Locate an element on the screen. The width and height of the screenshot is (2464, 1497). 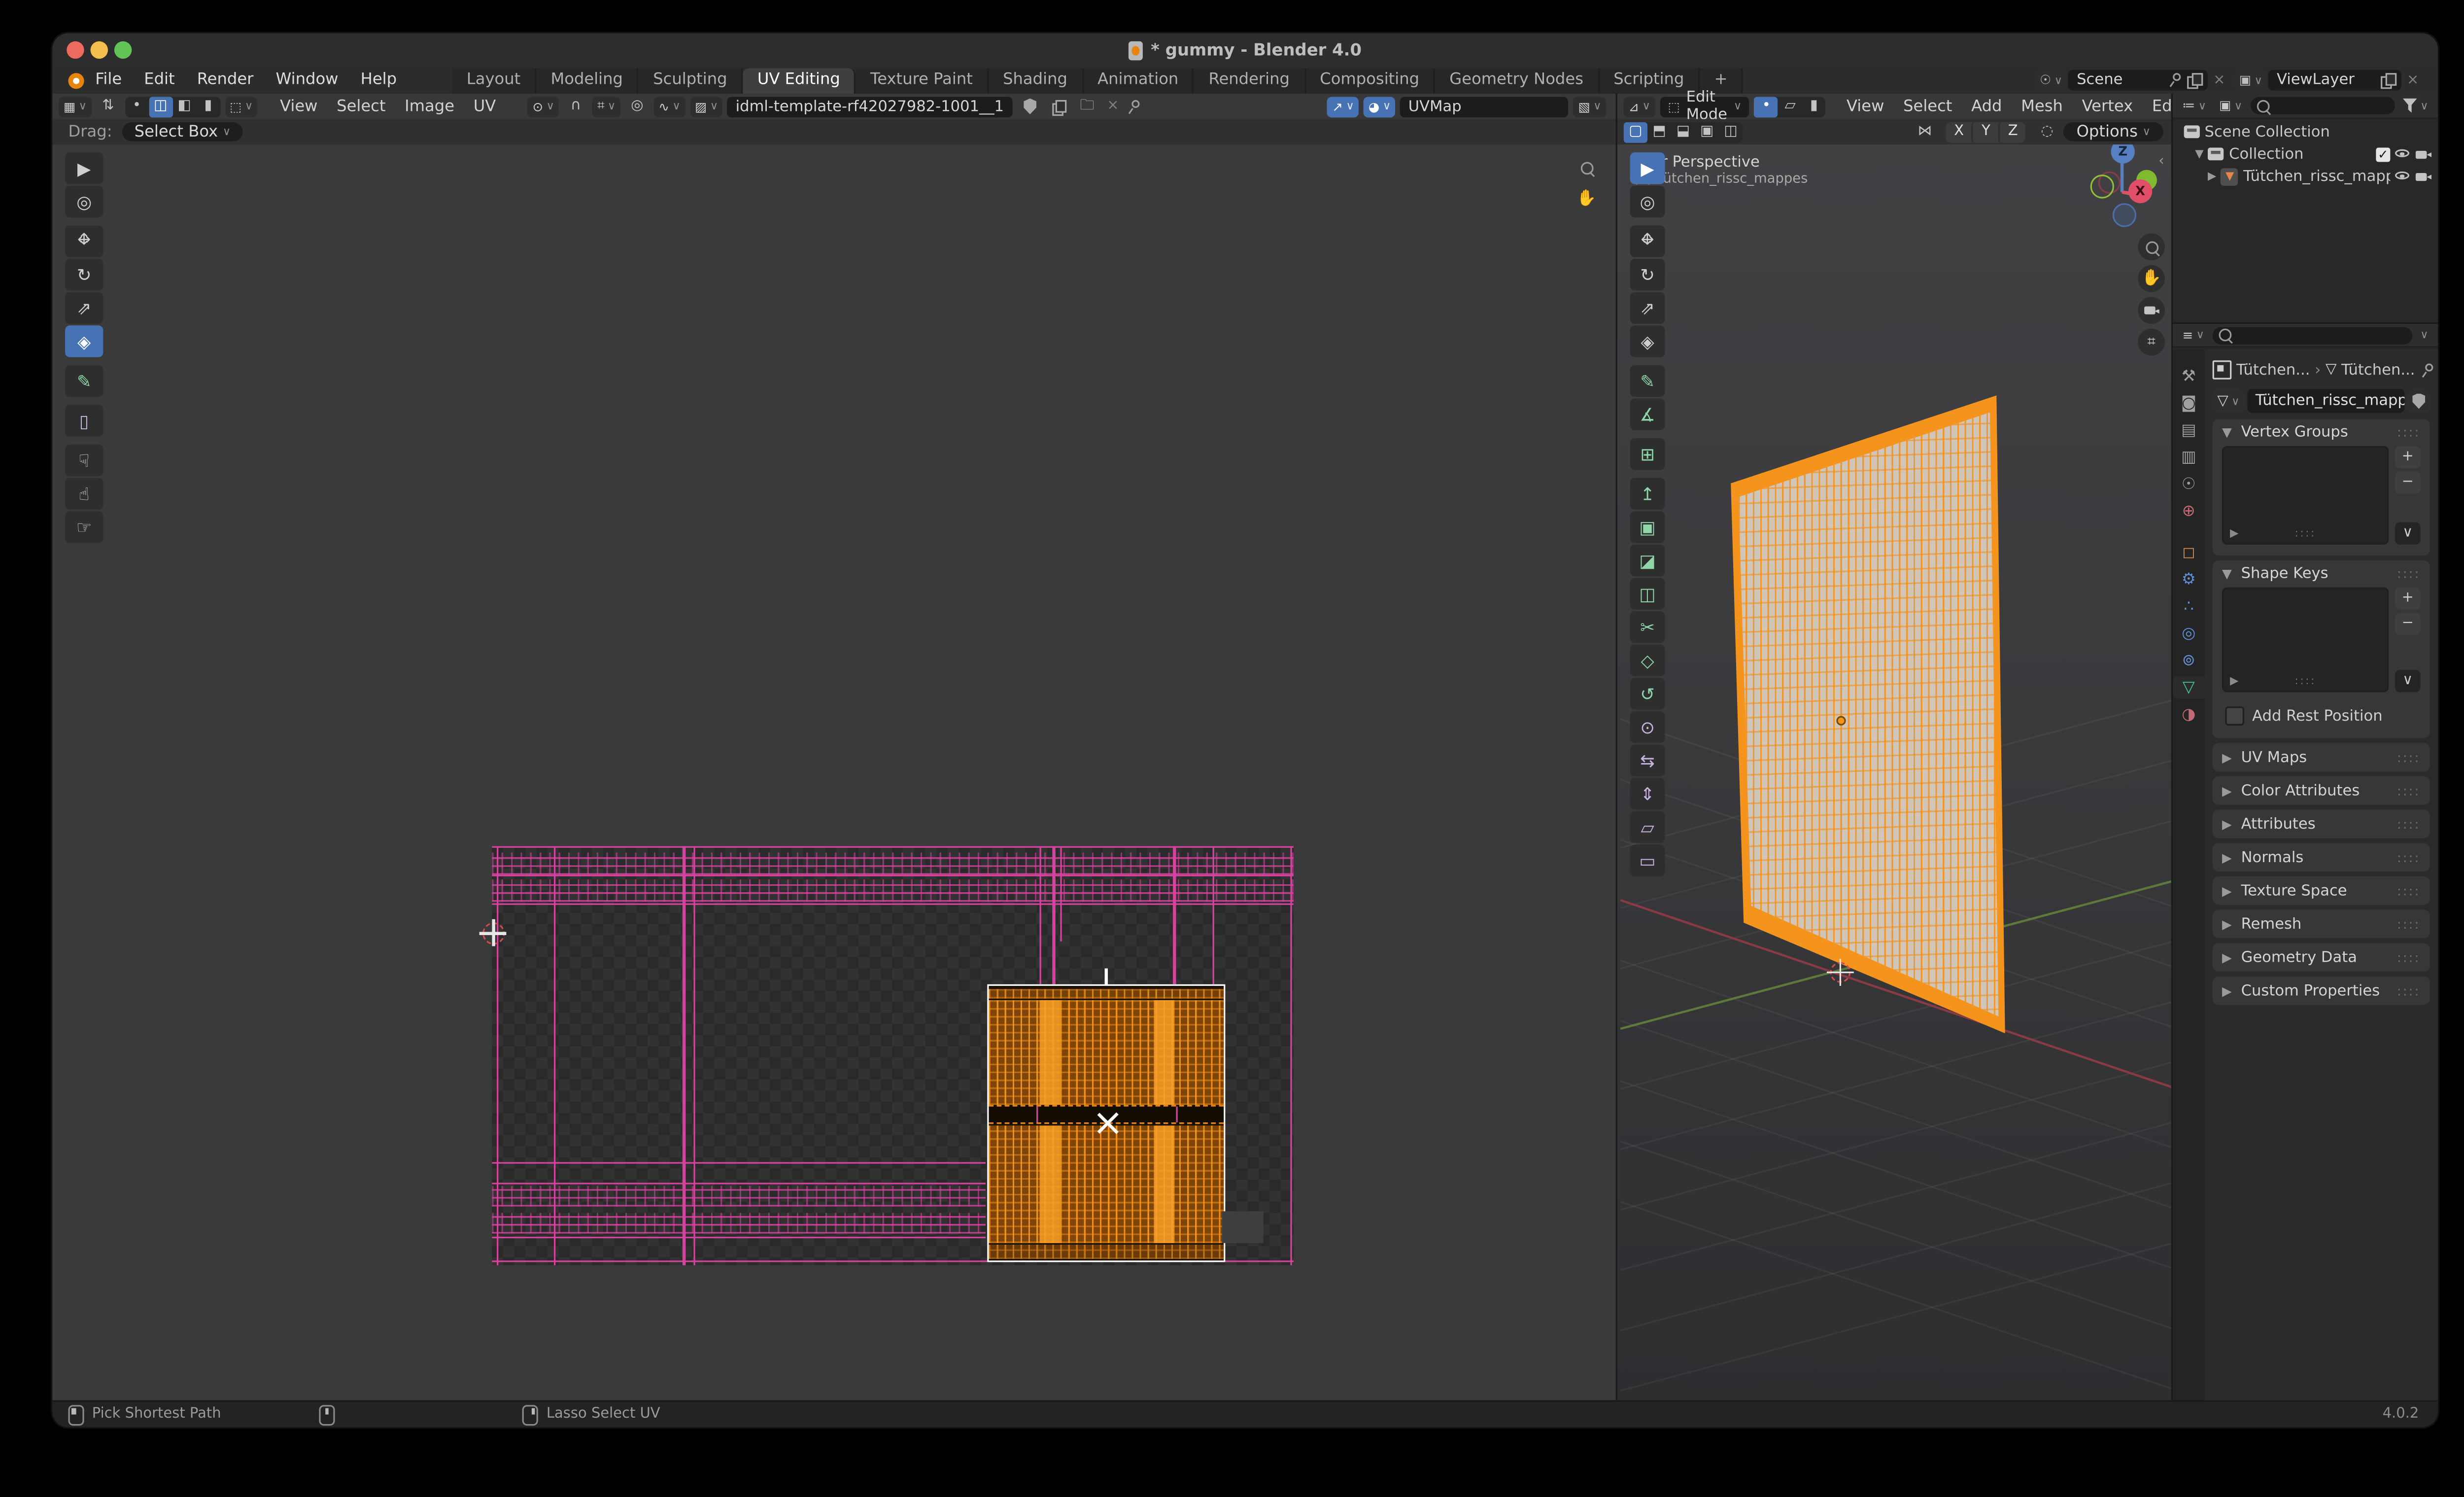
tab-layout: Layout is located at coordinates (494, 81).